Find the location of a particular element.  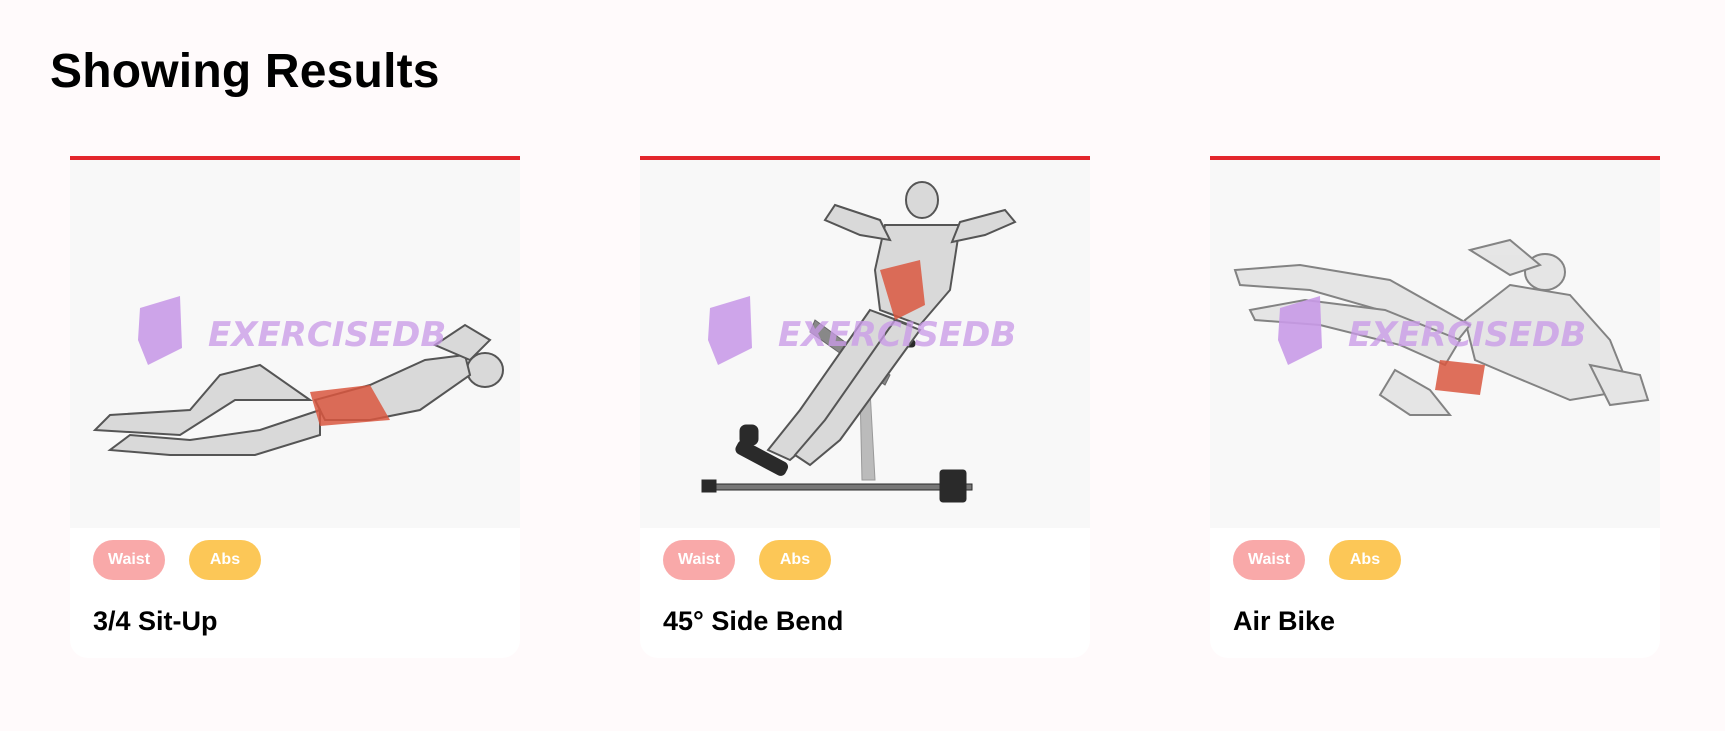

exercise-name: 45° Side Bend is located at coordinates (753, 621).